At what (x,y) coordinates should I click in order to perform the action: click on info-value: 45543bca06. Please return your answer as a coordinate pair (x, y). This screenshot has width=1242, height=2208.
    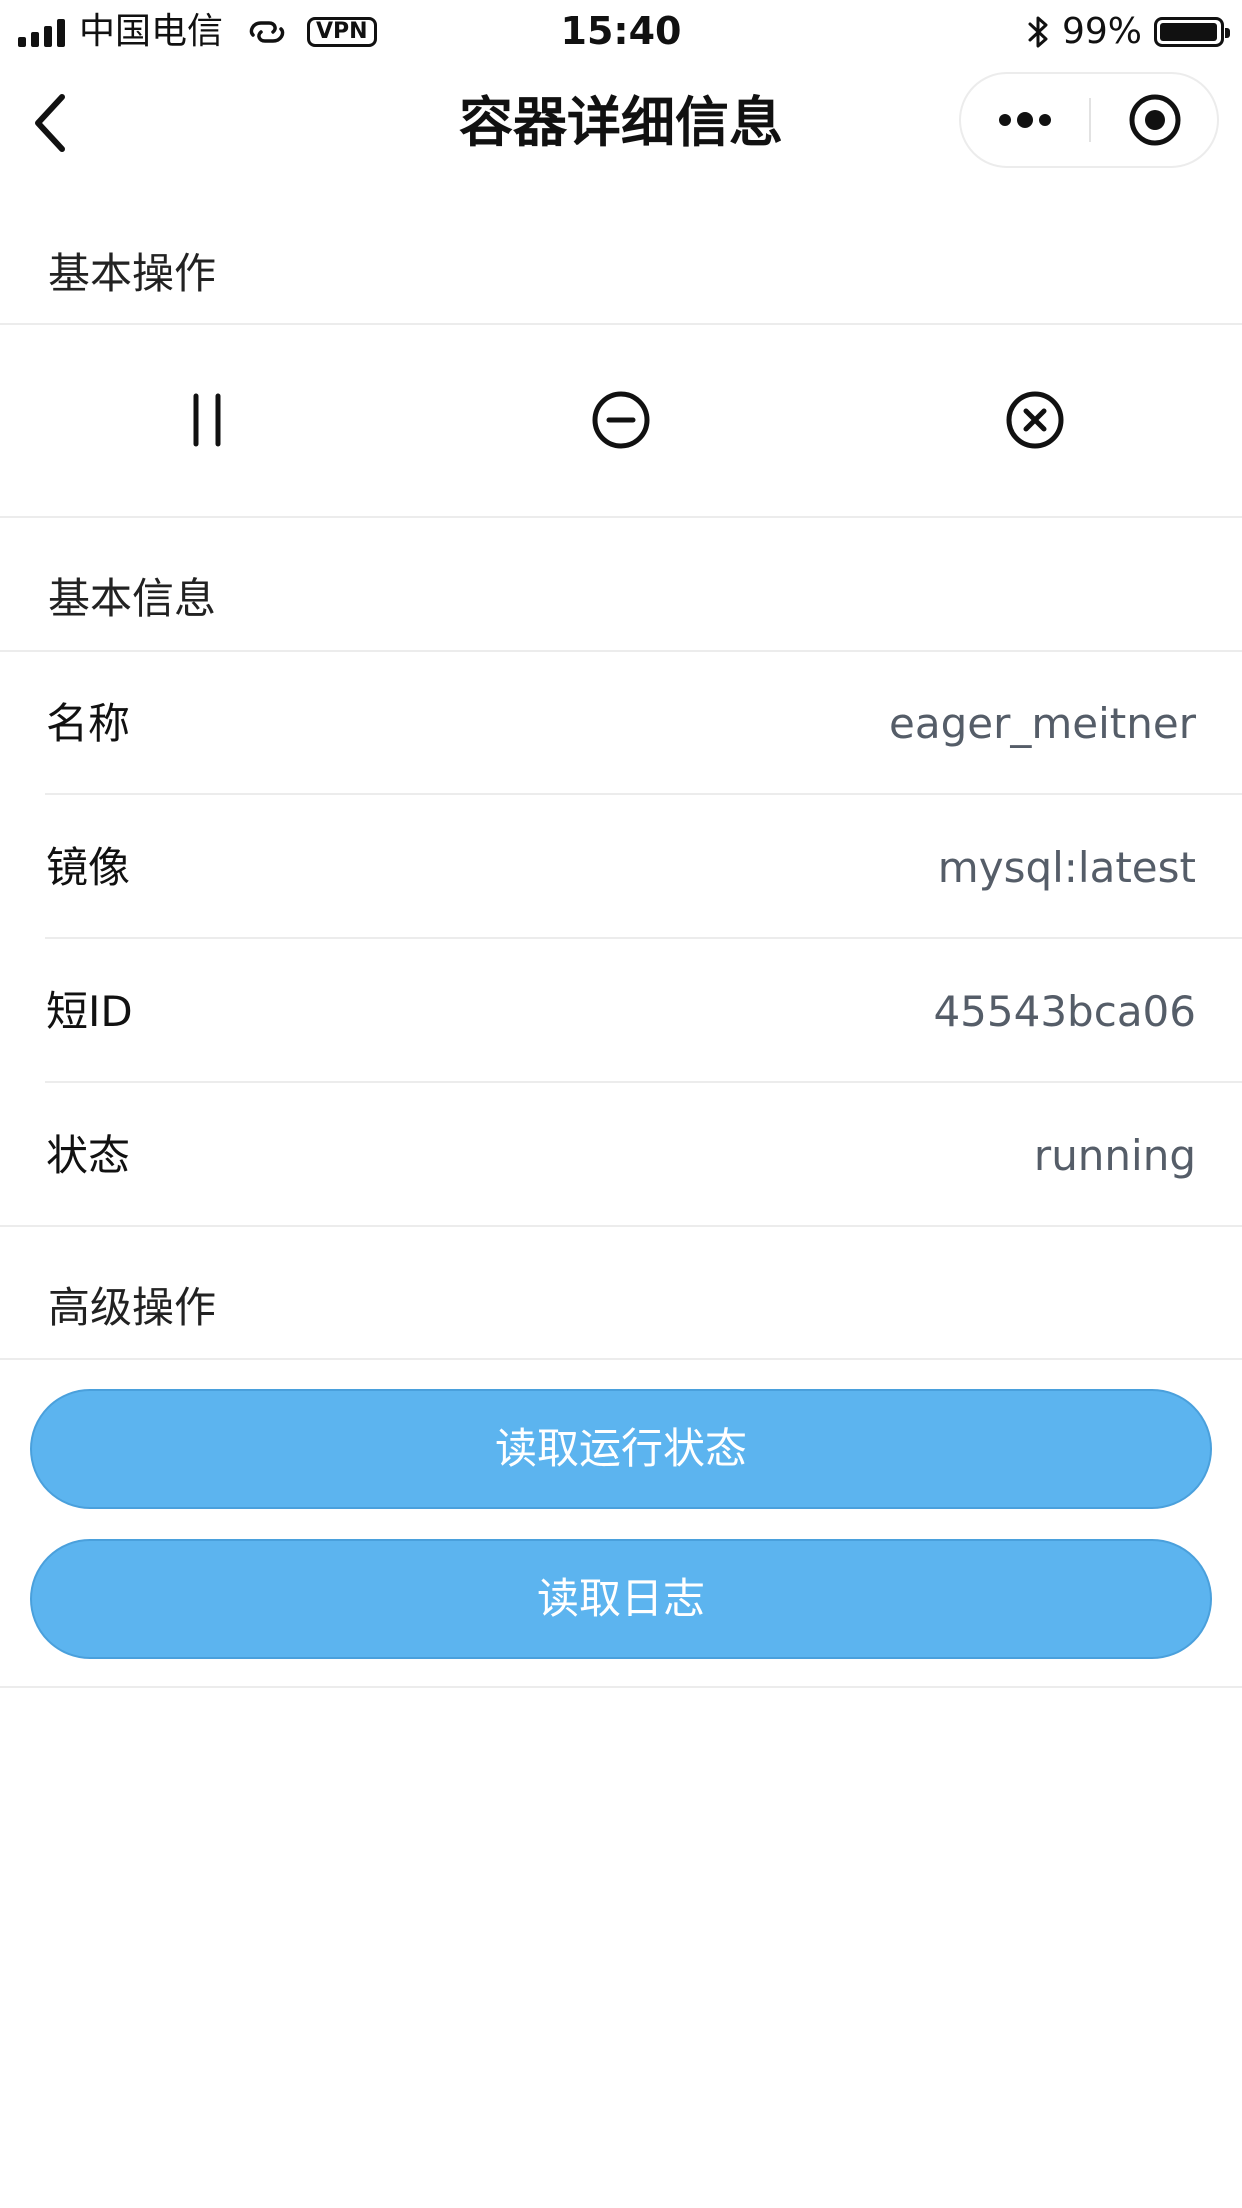
    Looking at the image, I should click on (1064, 1011).